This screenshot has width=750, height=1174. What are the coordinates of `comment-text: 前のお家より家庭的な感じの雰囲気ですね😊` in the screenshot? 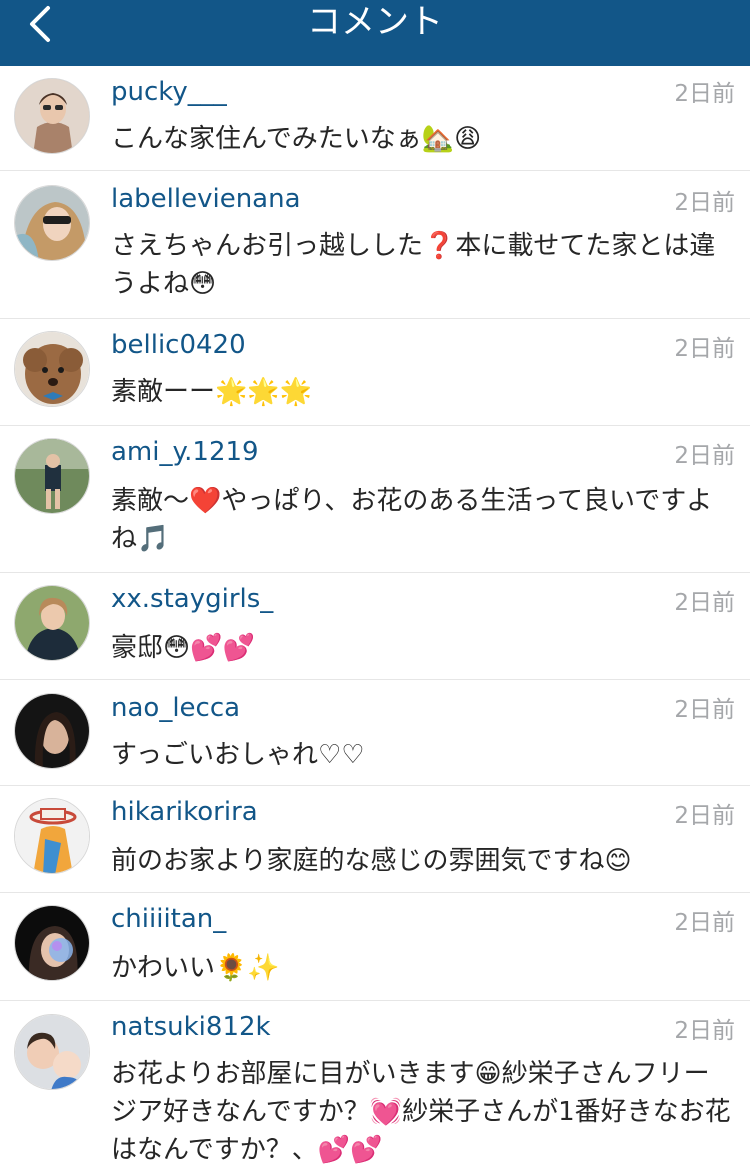 It's located at (371, 861).